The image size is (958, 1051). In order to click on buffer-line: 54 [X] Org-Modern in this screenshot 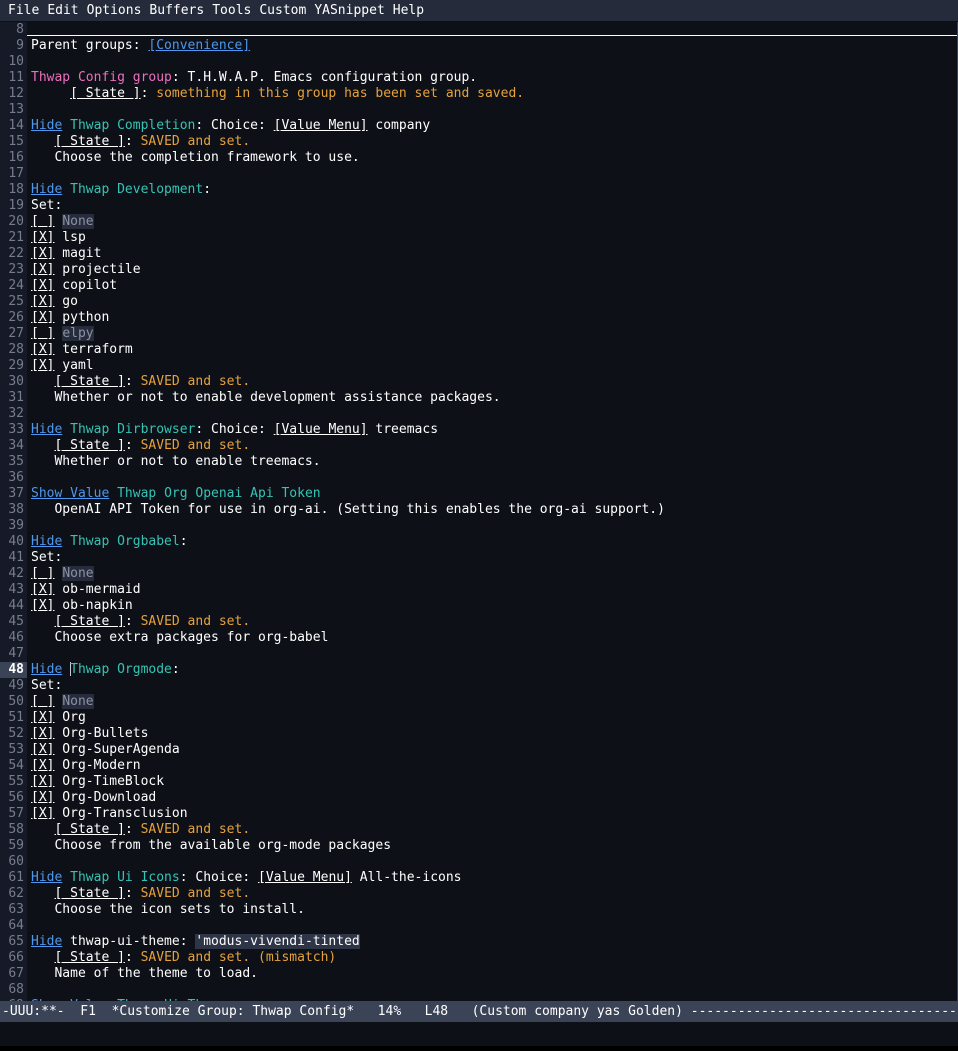, I will do `click(478, 766)`.